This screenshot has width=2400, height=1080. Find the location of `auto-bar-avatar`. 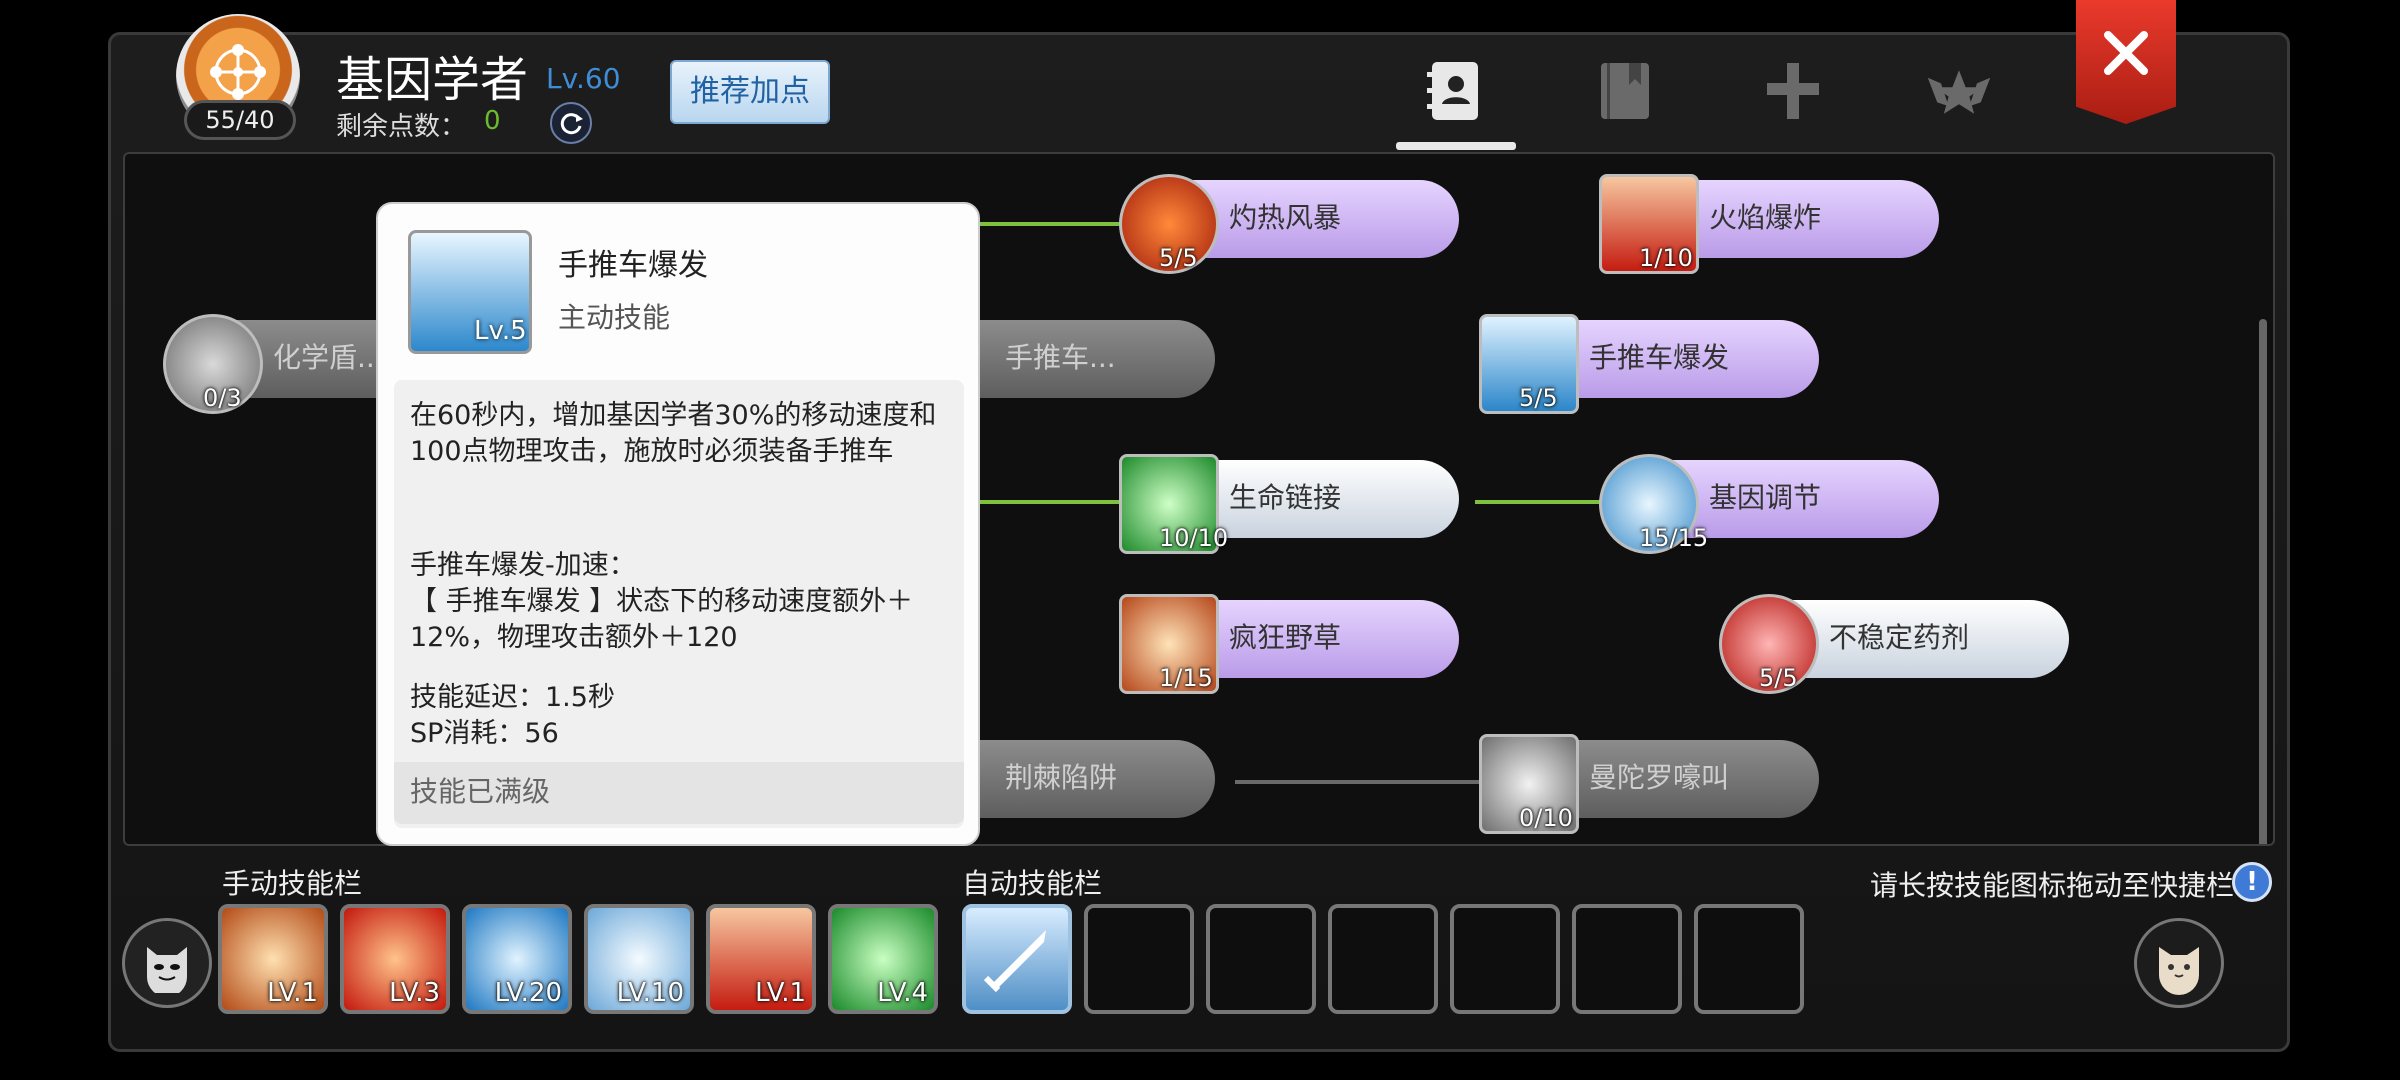

auto-bar-avatar is located at coordinates (2179, 963).